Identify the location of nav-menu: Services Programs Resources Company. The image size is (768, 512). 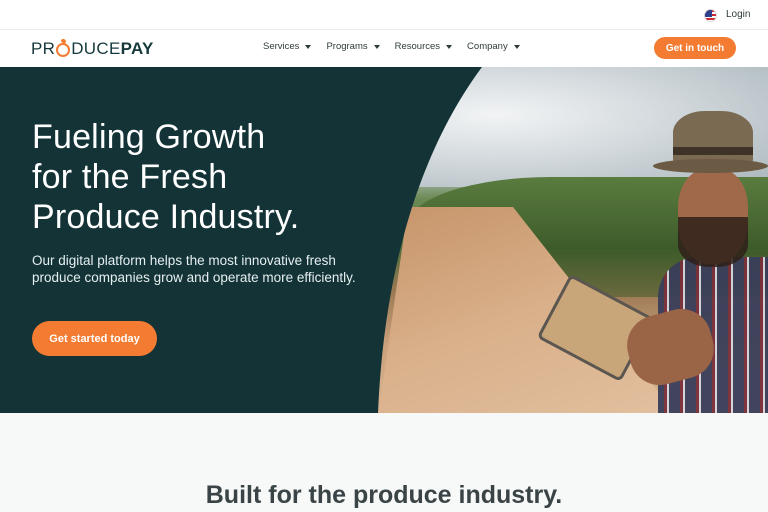
(399, 46).